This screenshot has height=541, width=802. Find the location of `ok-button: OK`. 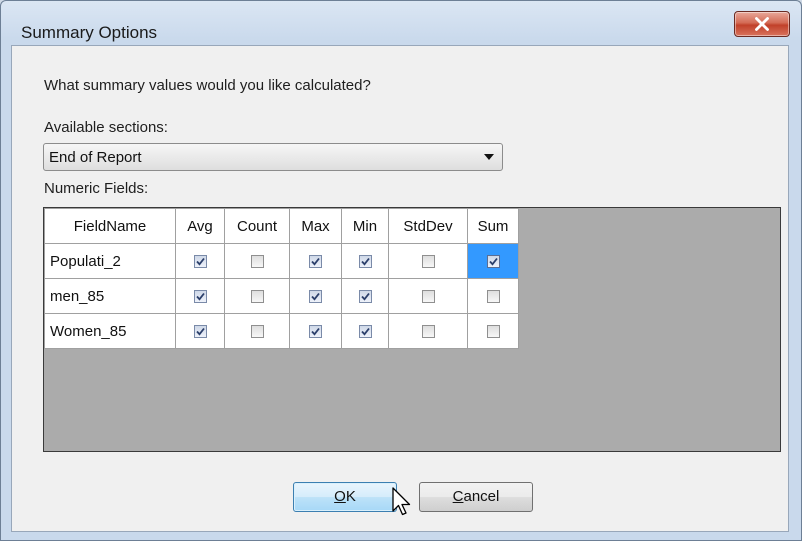

ok-button: OK is located at coordinates (345, 497).